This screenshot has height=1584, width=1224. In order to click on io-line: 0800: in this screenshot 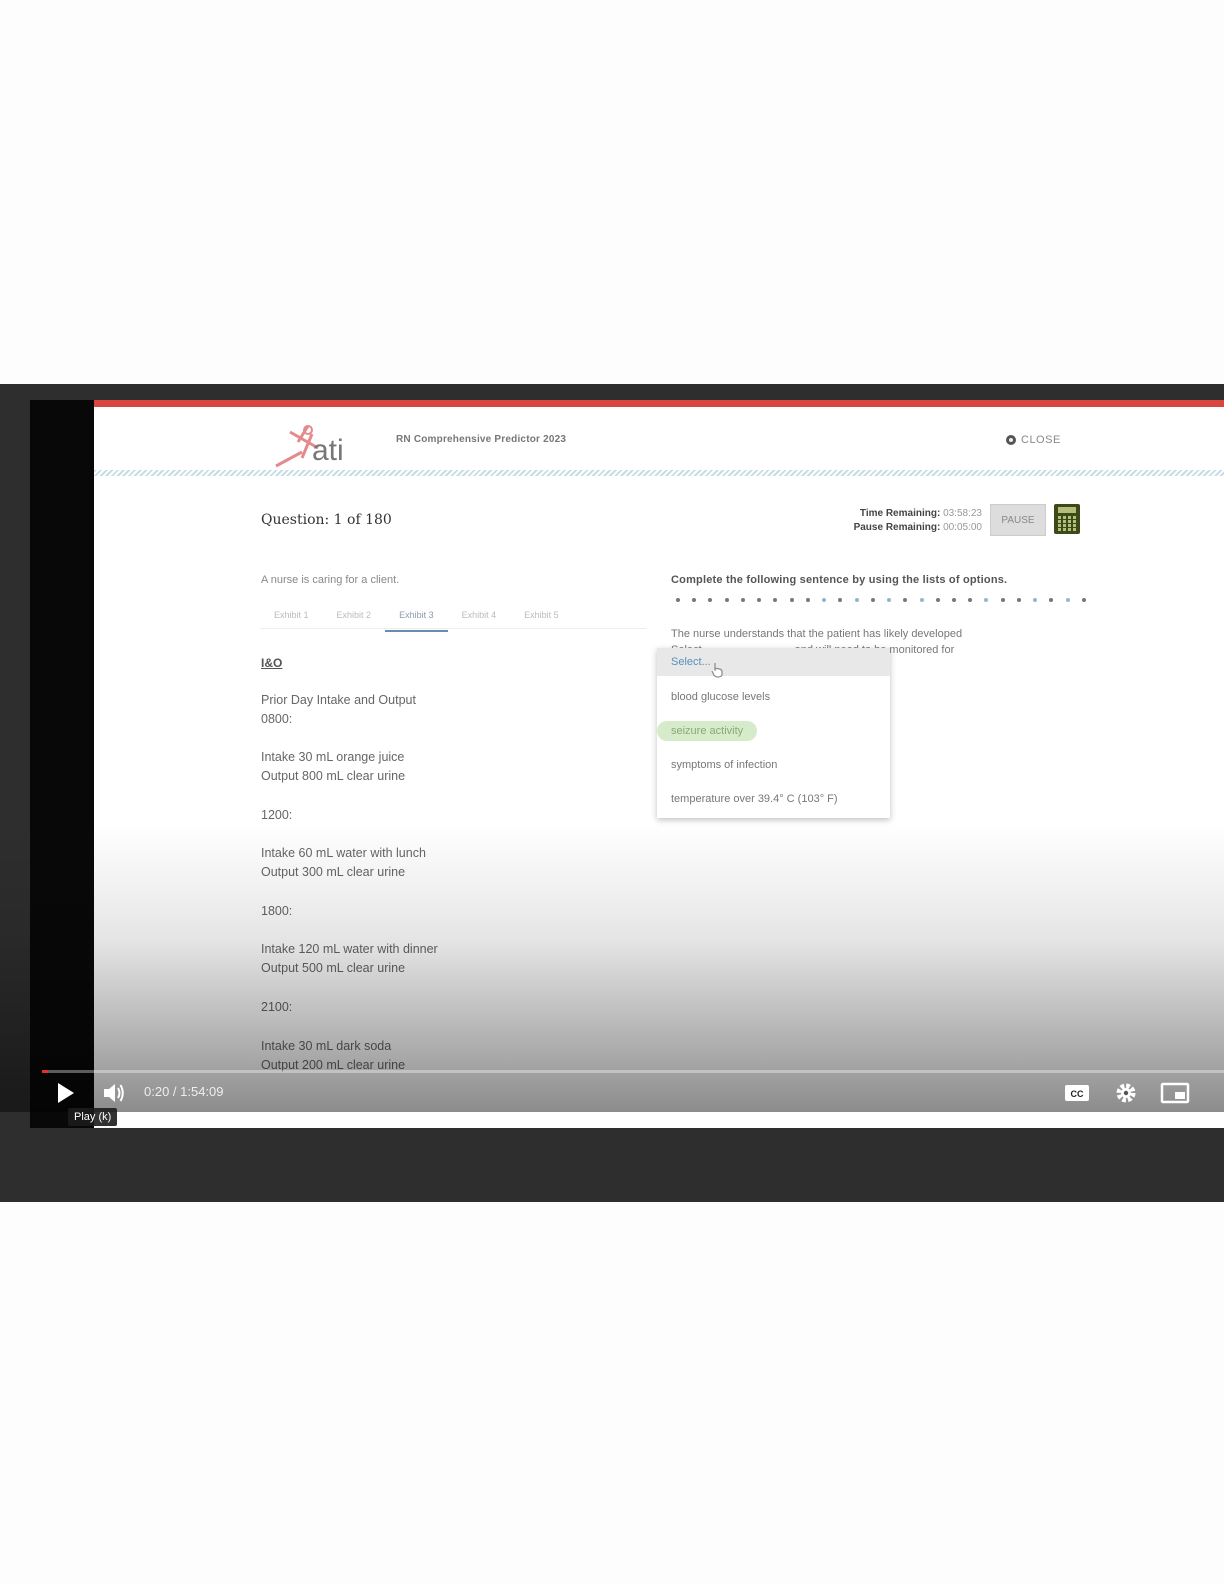, I will do `click(277, 719)`.